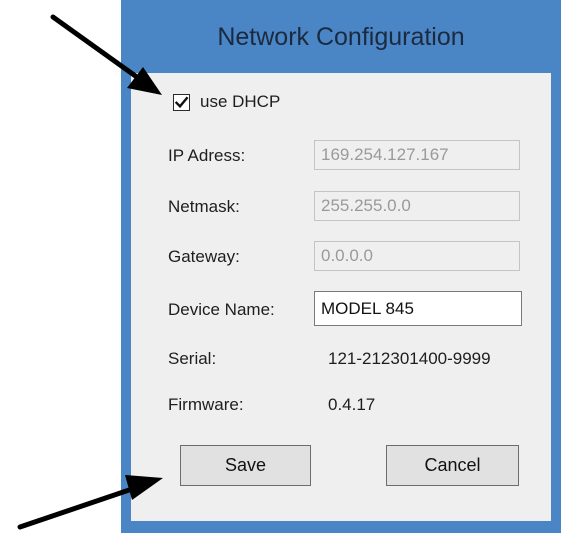 This screenshot has width=561, height=533. What do you see at coordinates (221, 309) in the screenshot?
I see `device-name-label: Device Name:` at bounding box center [221, 309].